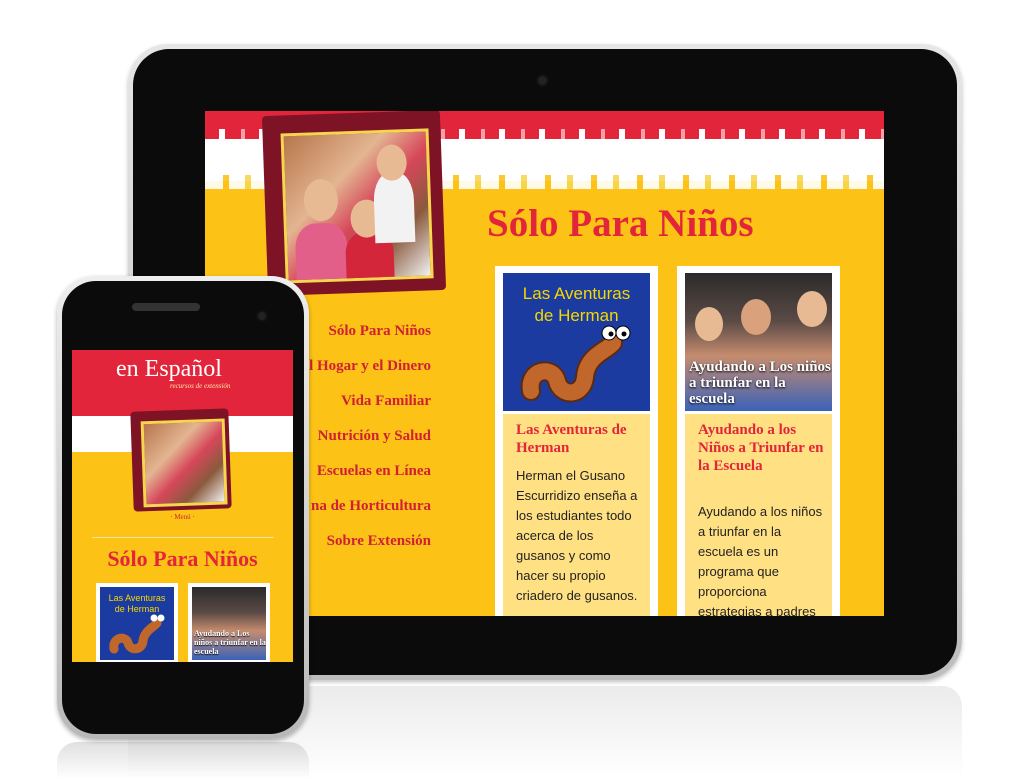 The height and width of the screenshot is (779, 1012). I want to click on kids-photo, so click(357, 206).